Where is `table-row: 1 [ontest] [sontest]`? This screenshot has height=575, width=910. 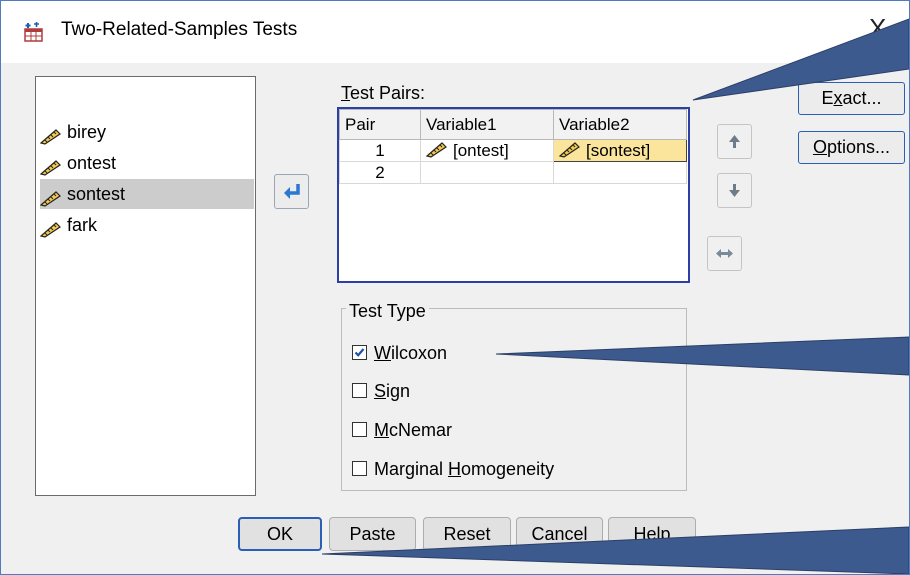
table-row: 1 [ontest] [sontest] is located at coordinates (513, 150).